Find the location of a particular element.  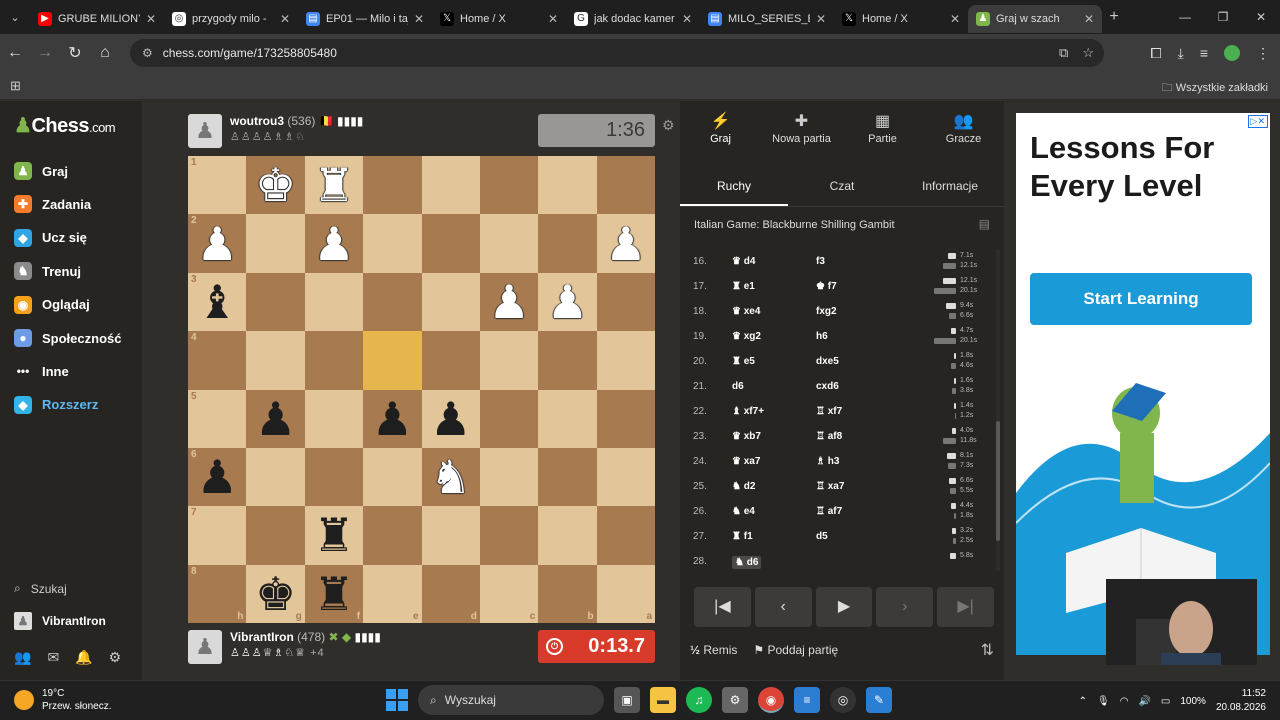

recorder-app-icon: ◎ is located at coordinates (843, 700).